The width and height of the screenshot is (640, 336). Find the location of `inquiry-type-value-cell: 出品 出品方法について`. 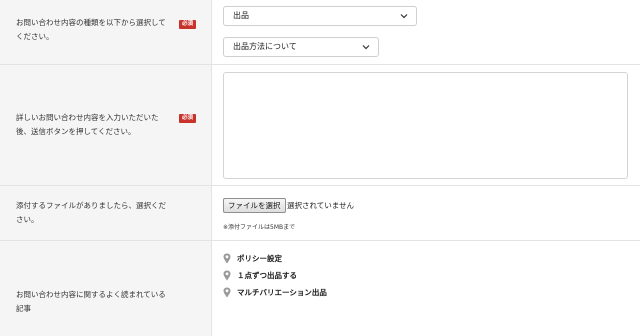

inquiry-type-value-cell: 出品 出品方法について is located at coordinates (426, 32).